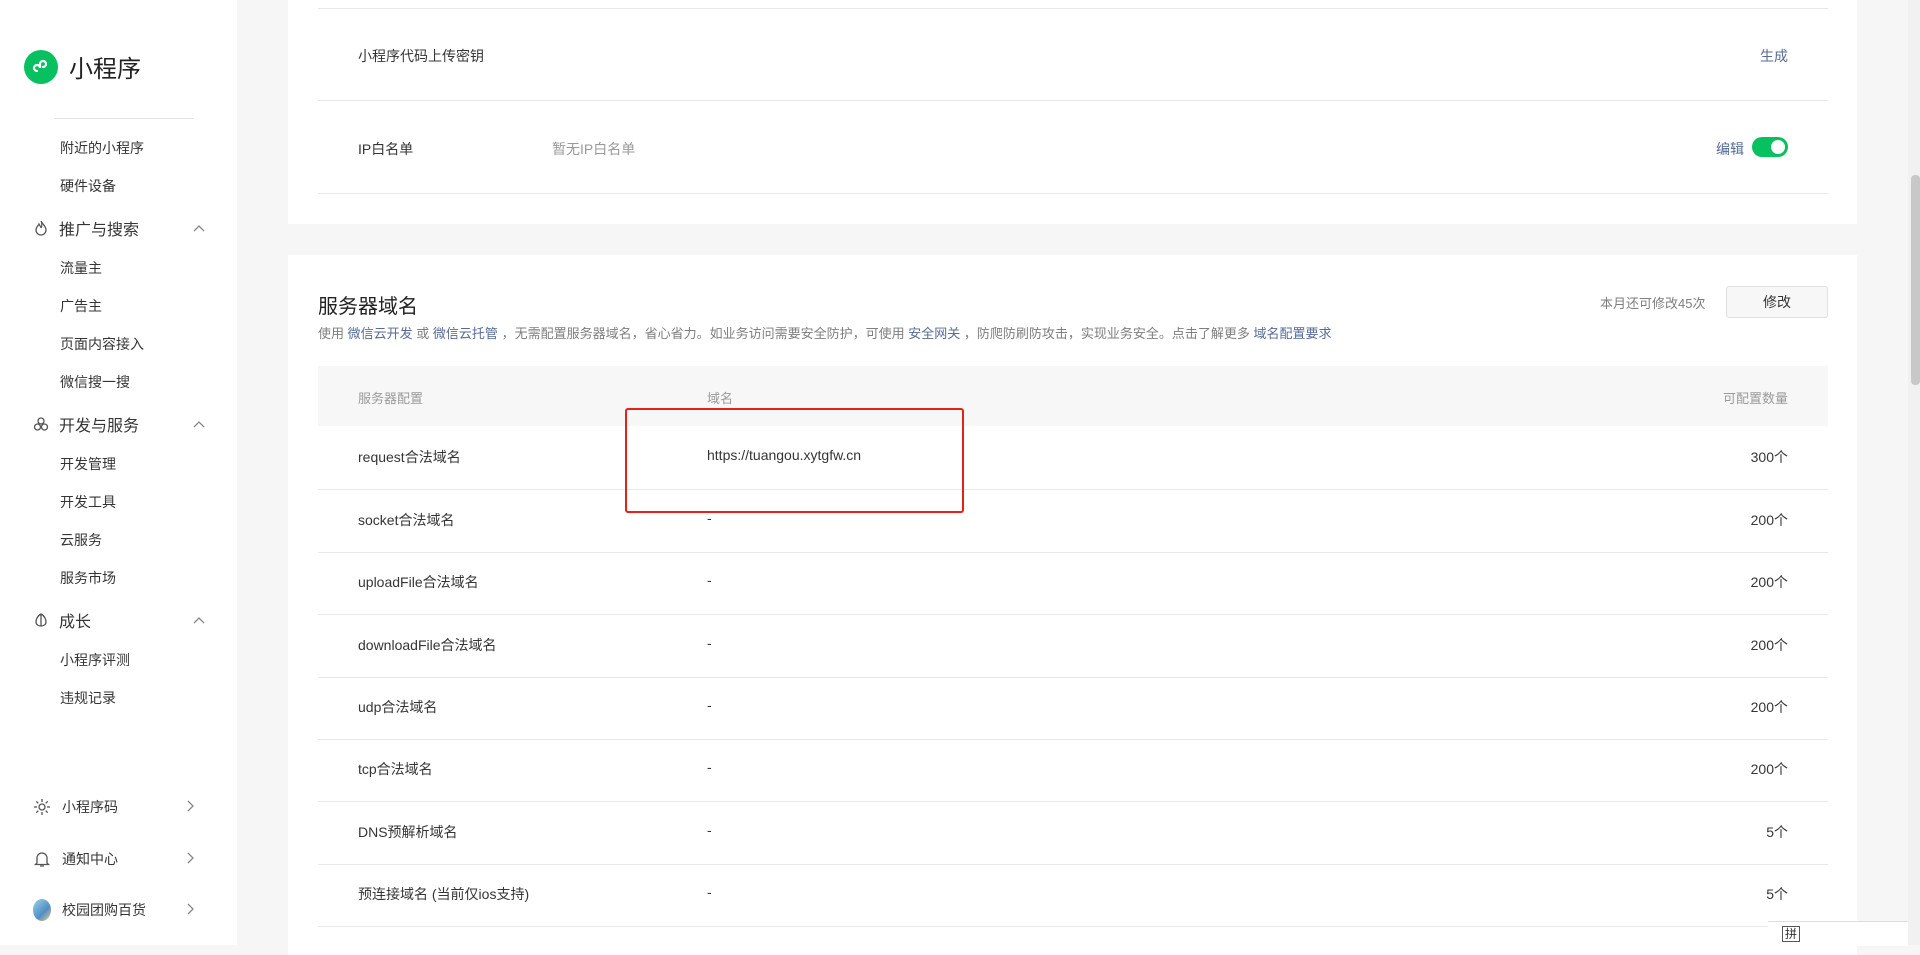 The width and height of the screenshot is (1920, 955). What do you see at coordinates (1777, 302) in the screenshot?
I see `modify-button: 修改` at bounding box center [1777, 302].